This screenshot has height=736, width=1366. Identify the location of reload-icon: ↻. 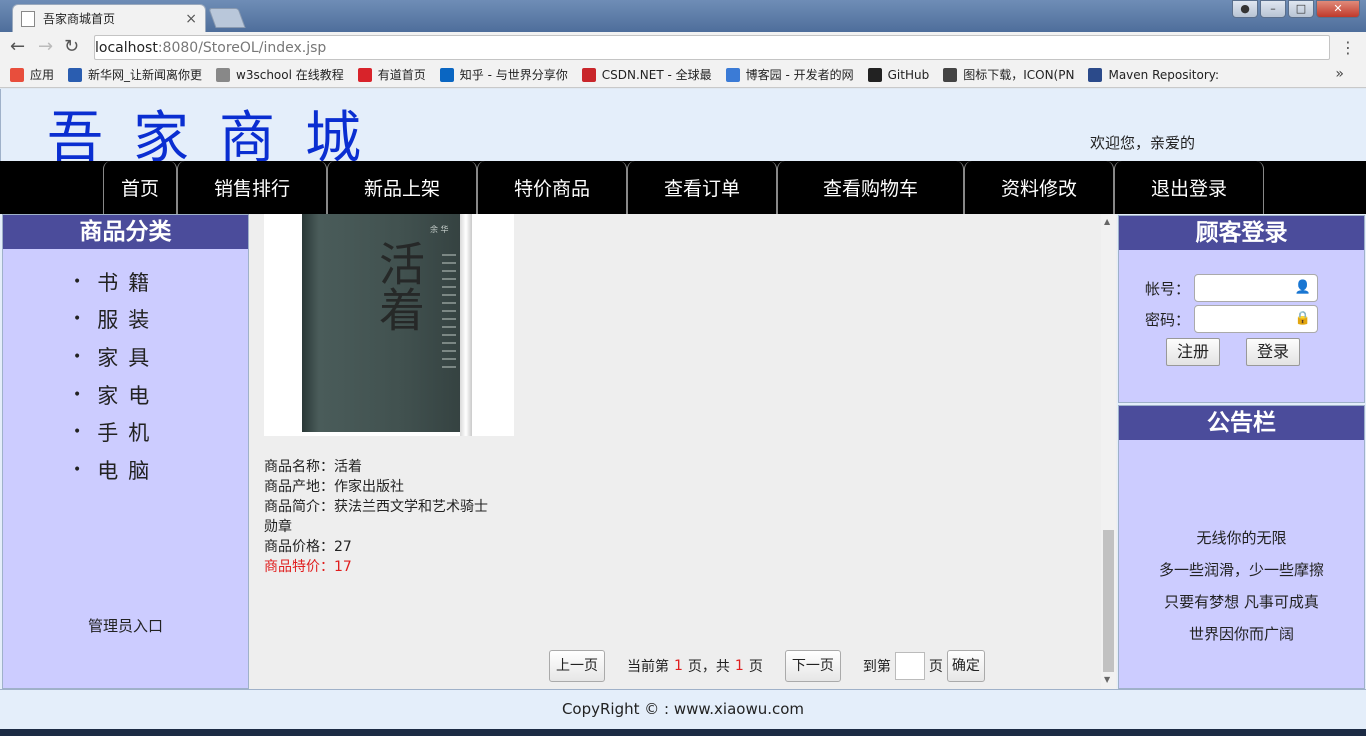
(71, 47).